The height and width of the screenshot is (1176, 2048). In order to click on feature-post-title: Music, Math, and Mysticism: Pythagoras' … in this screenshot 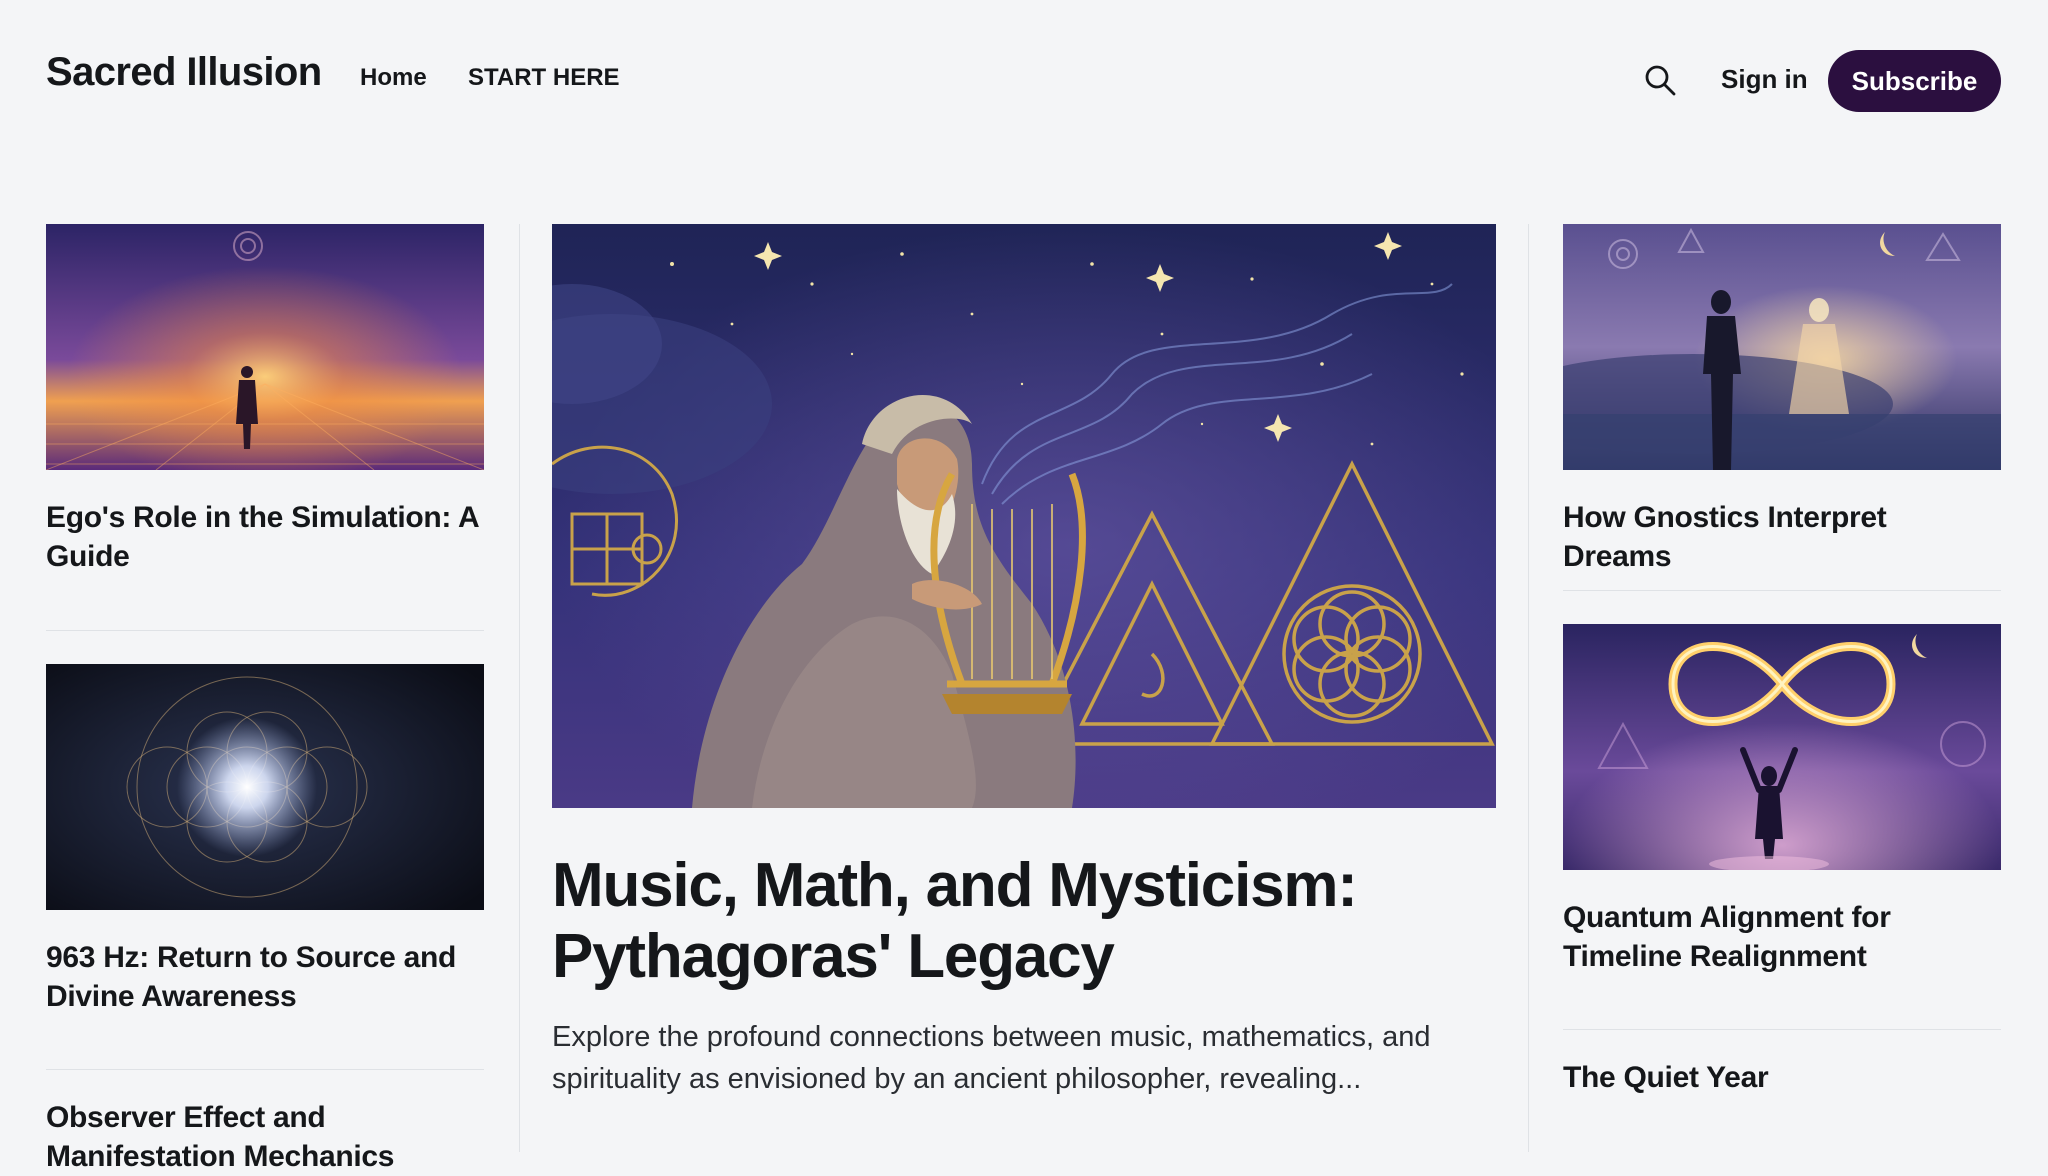, I will do `click(1002, 921)`.